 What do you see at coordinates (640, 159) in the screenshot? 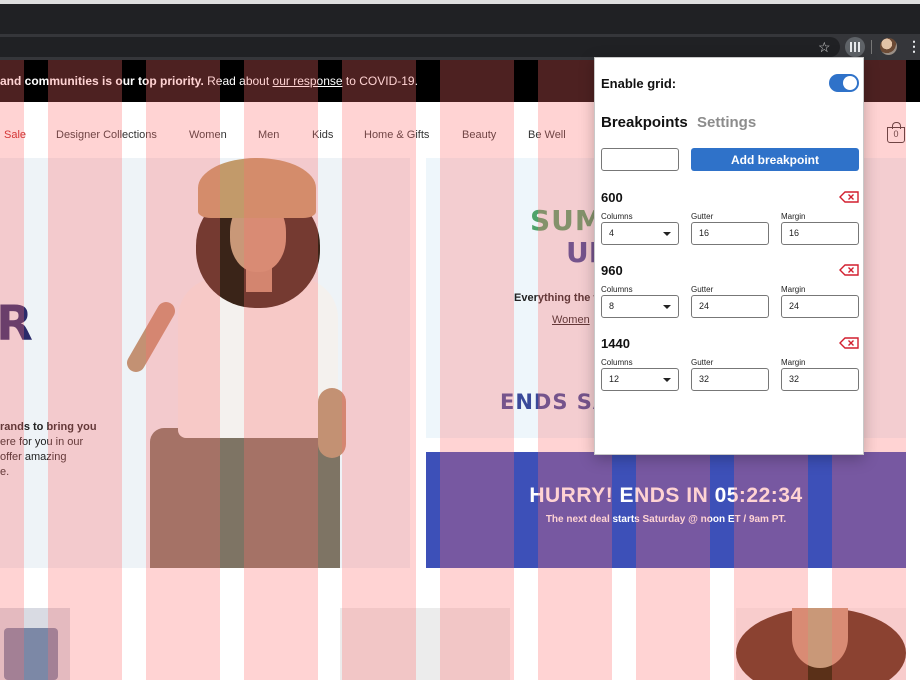
I see `new-breakpoint-input` at bounding box center [640, 159].